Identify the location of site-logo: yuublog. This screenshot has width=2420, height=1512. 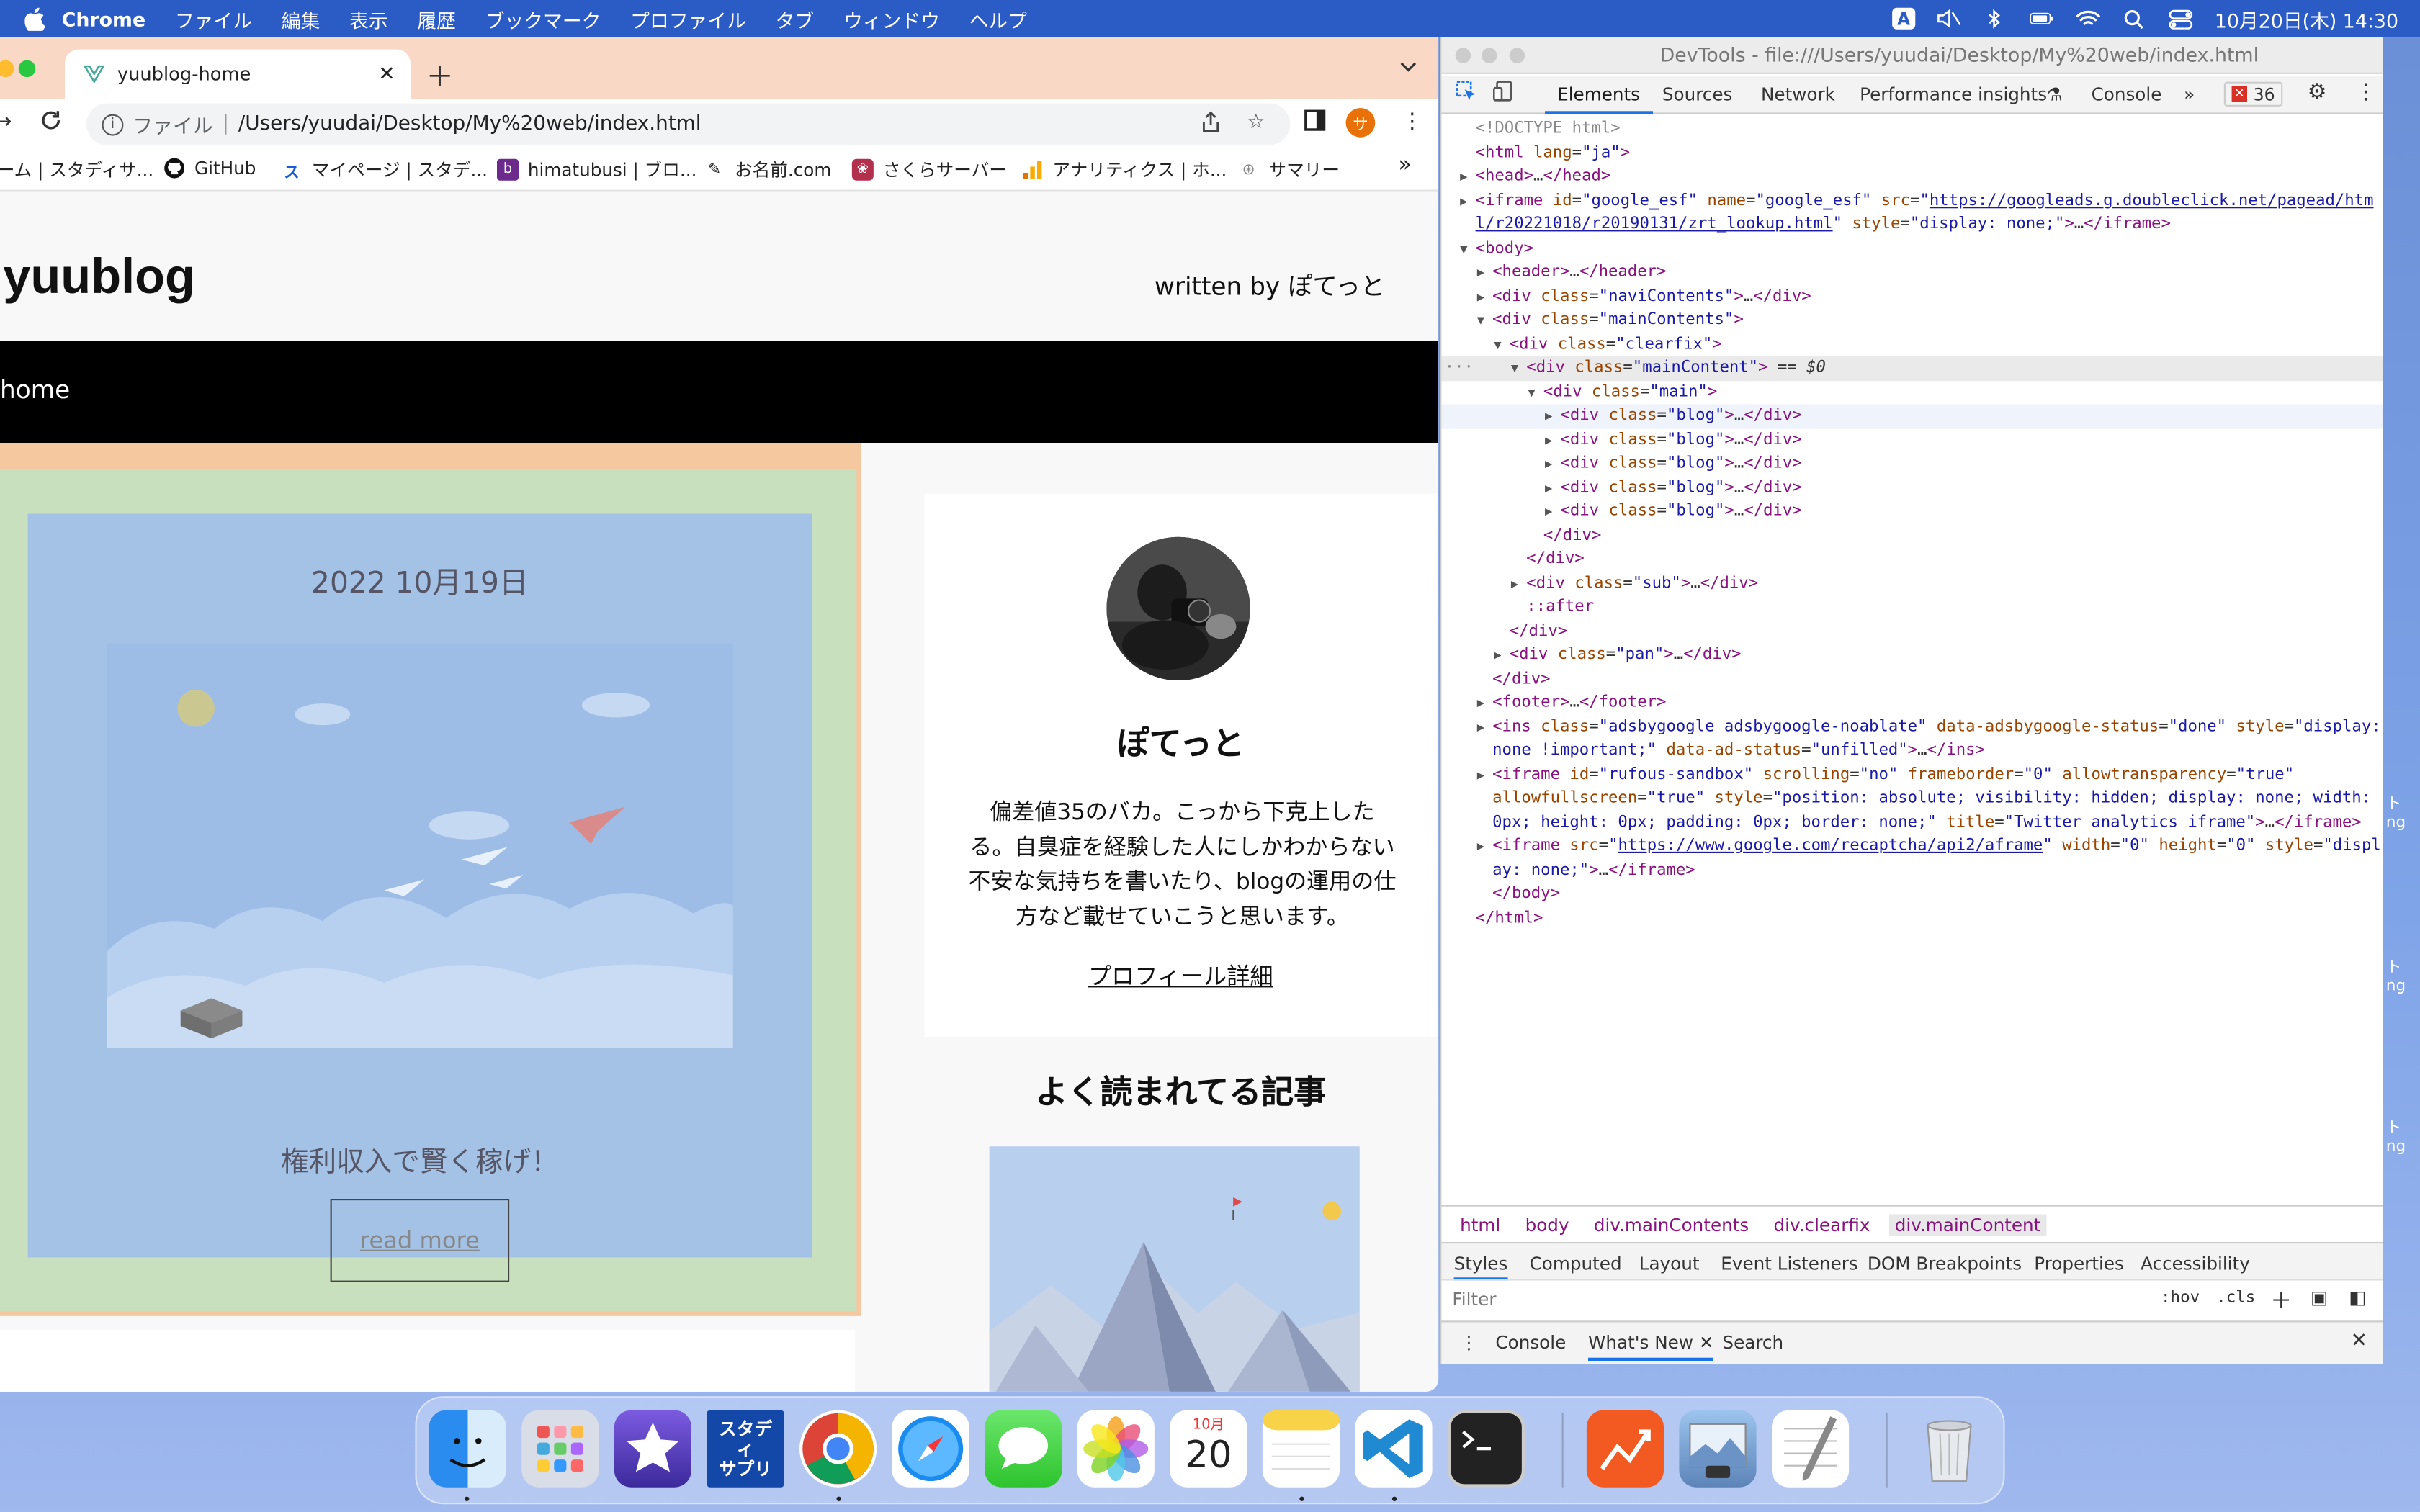
(99, 276).